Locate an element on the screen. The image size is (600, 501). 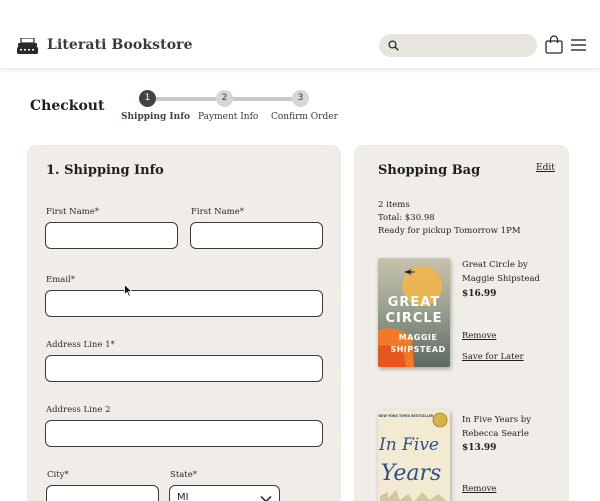
state-select-value: MI is located at coordinates (183, 496).